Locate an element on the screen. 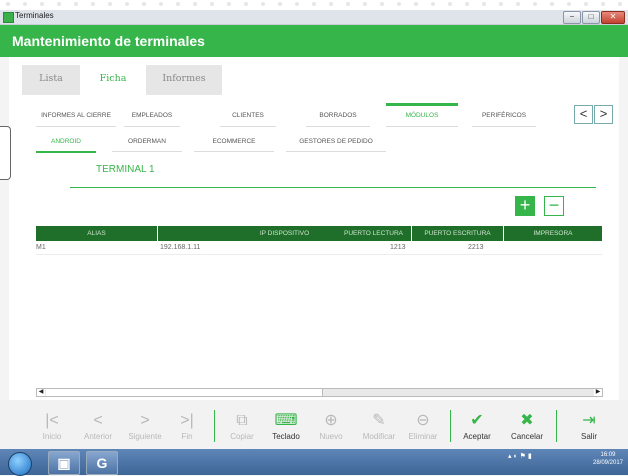 This screenshot has width=628, height=476. scroll-right-button: ▶ is located at coordinates (598, 392).